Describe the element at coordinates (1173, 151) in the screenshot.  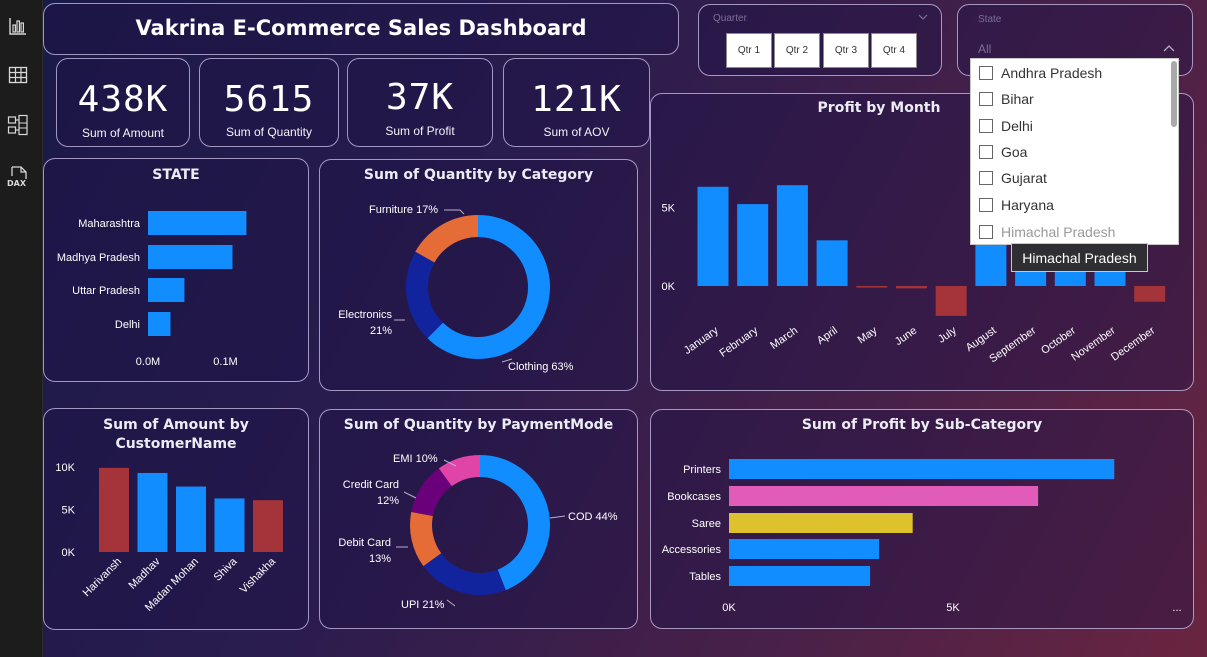
I see `dropdown-scrollbar` at that location.